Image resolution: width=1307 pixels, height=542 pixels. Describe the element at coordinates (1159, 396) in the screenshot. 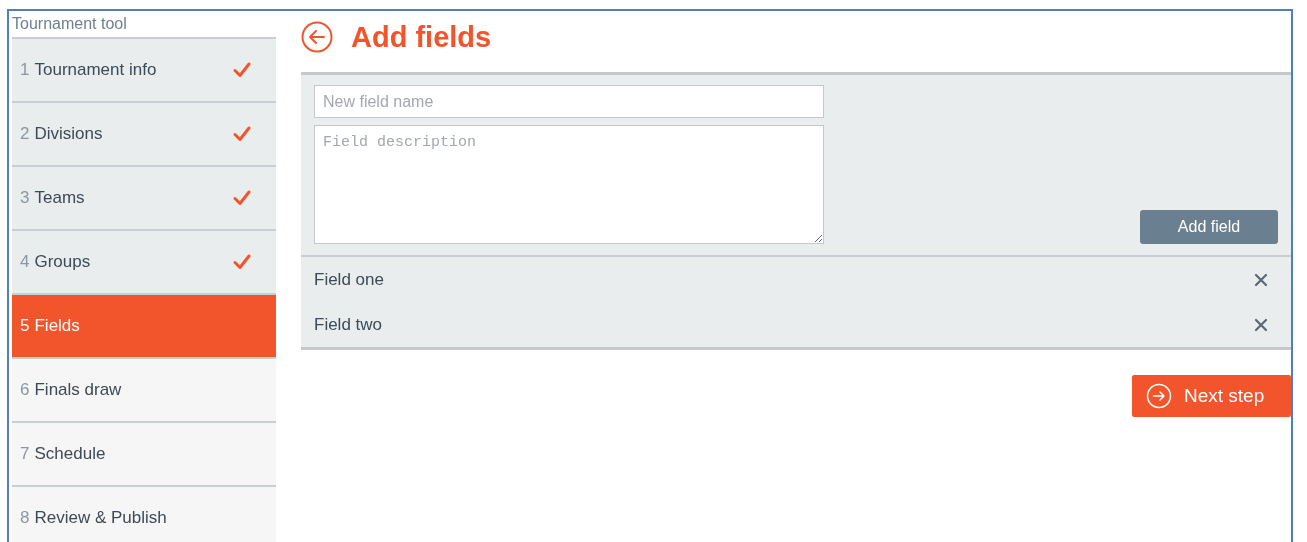

I see `arrow-circle-icon` at that location.